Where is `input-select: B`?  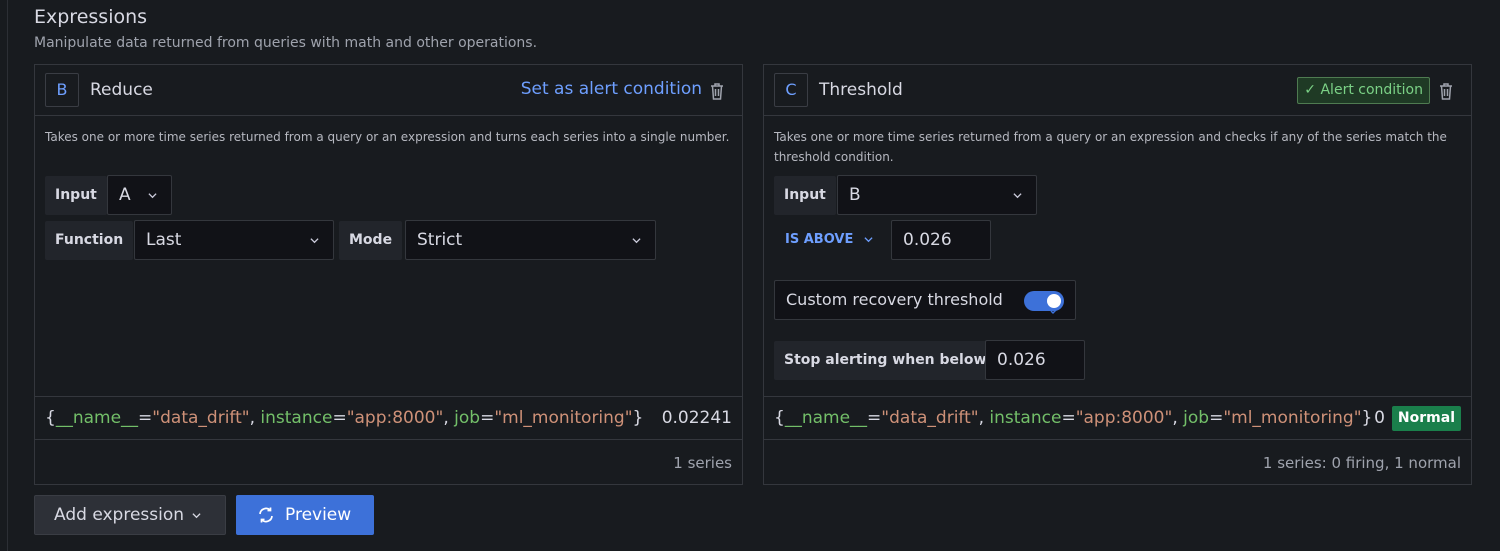
input-select: B is located at coordinates (937, 195).